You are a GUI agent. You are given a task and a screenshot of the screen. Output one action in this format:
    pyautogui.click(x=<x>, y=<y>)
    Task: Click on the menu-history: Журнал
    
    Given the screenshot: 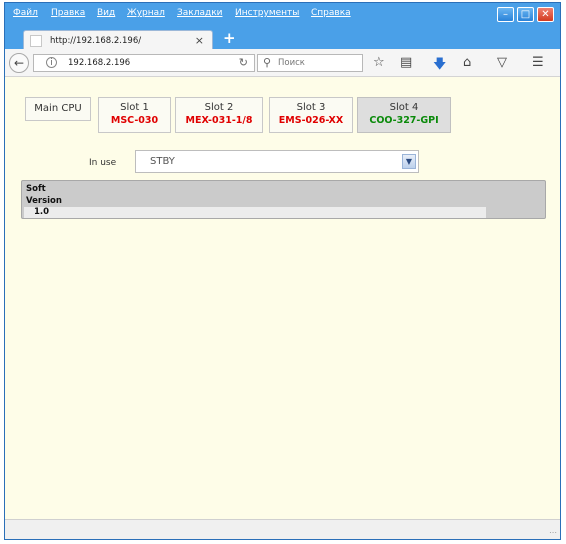 What is the action you would take?
    pyautogui.click(x=146, y=13)
    